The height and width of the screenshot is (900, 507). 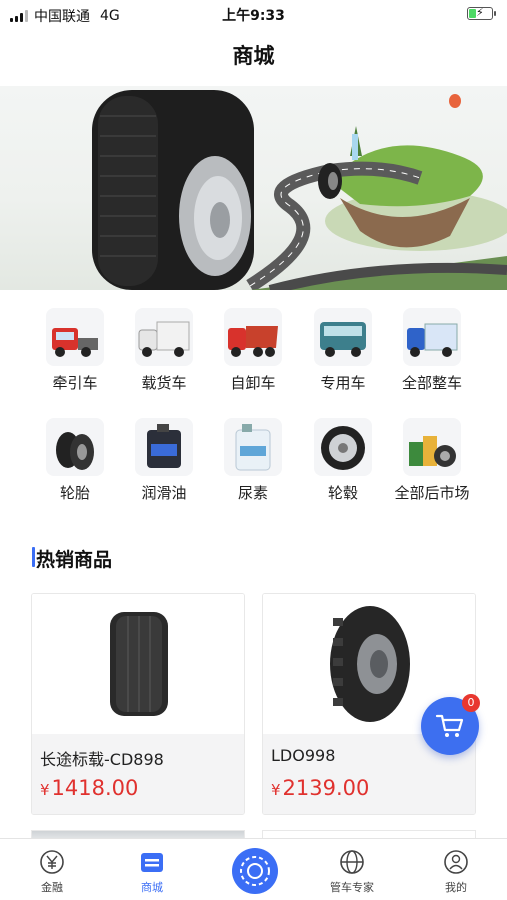 I want to click on category-aftermarket: 全部后市场, so click(x=432, y=460).